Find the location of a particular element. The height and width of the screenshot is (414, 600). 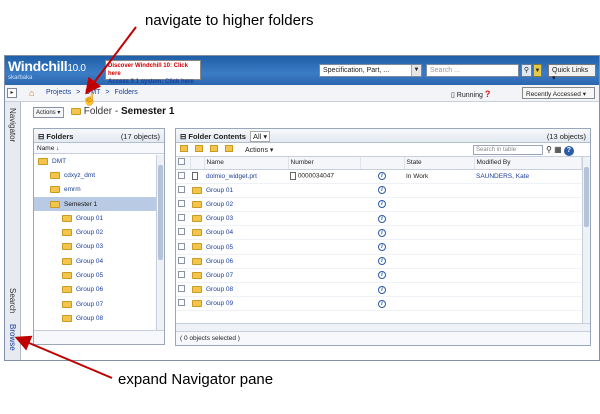

tree-item: cdxyz_dmt is located at coordinates (99, 175).